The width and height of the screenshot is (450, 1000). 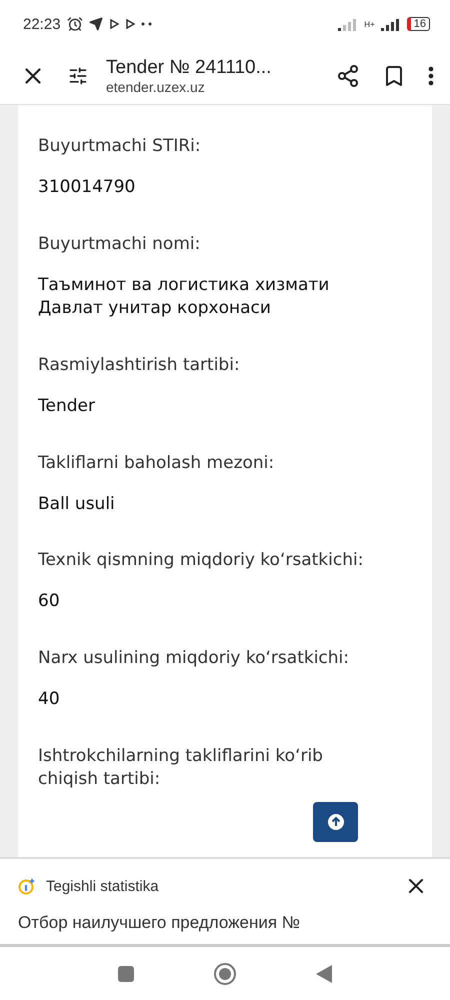 I want to click on field-label: Buyurtmachi STIRi:, so click(x=120, y=146).